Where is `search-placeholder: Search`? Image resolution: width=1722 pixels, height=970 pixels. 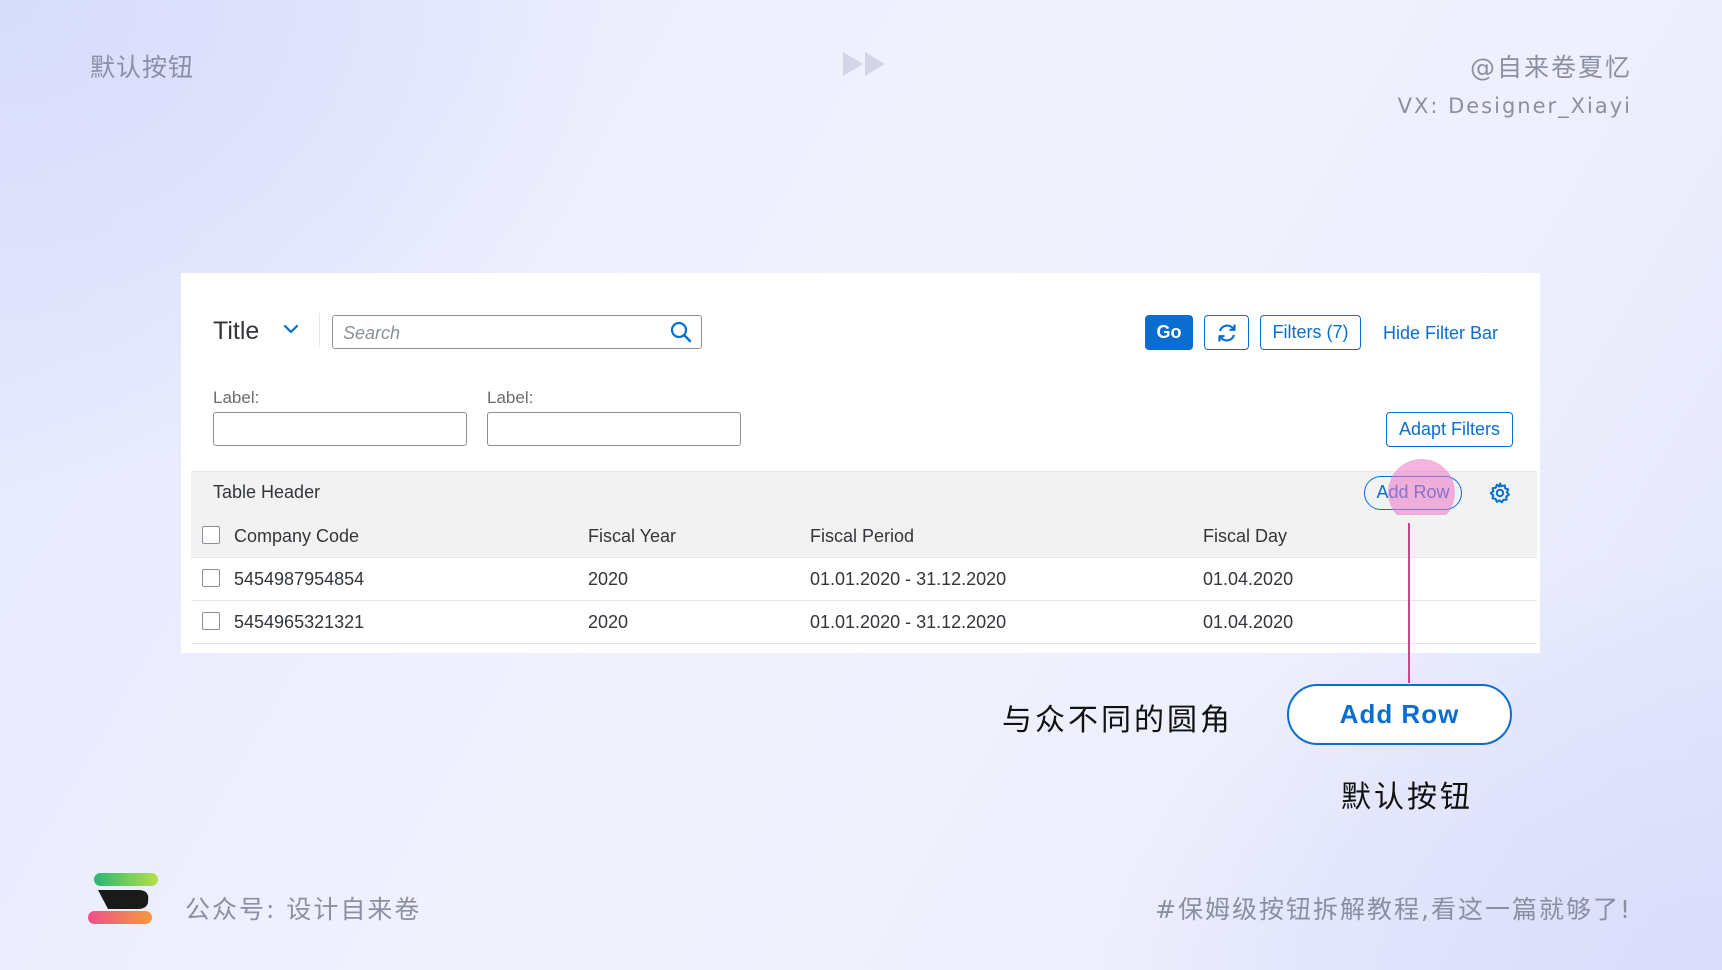
search-placeholder: Search is located at coordinates (372, 333).